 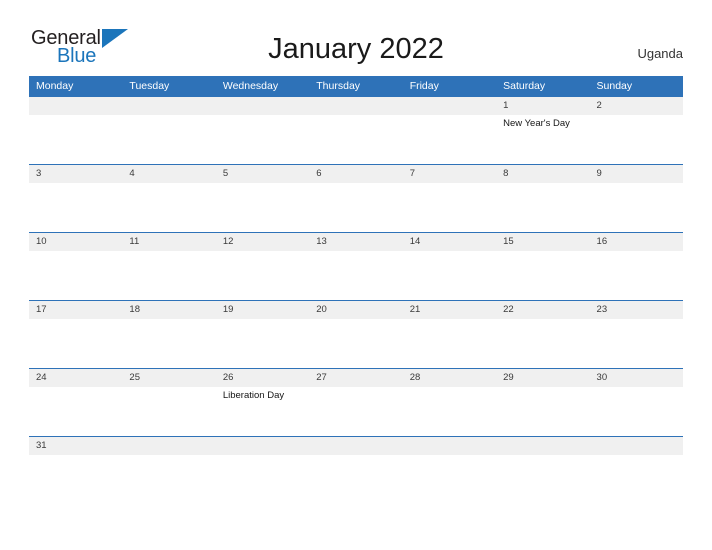 I want to click on date-number: 18, so click(x=168, y=310).